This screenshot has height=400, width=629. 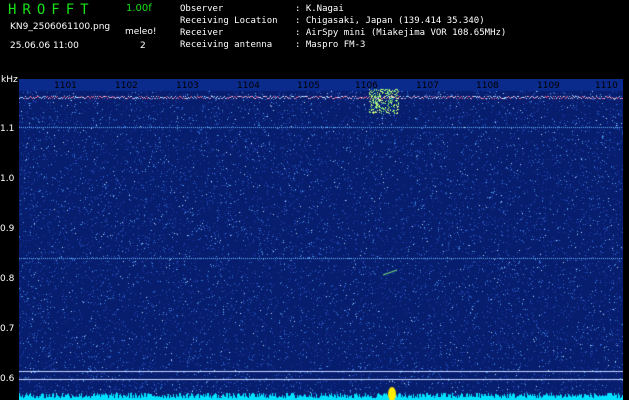 I want to click on info-key: Receiving antenna, so click(x=226, y=45).